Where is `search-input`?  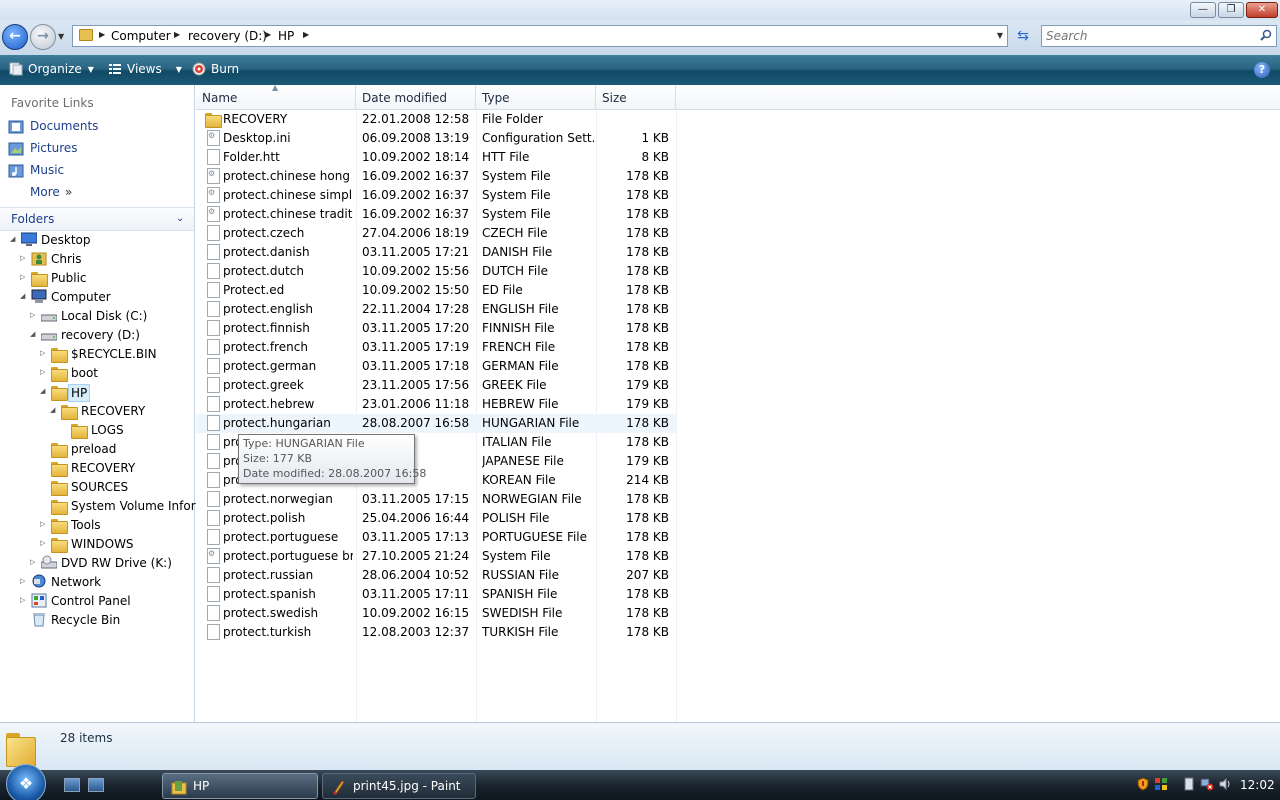
search-input is located at coordinates (1146, 36).